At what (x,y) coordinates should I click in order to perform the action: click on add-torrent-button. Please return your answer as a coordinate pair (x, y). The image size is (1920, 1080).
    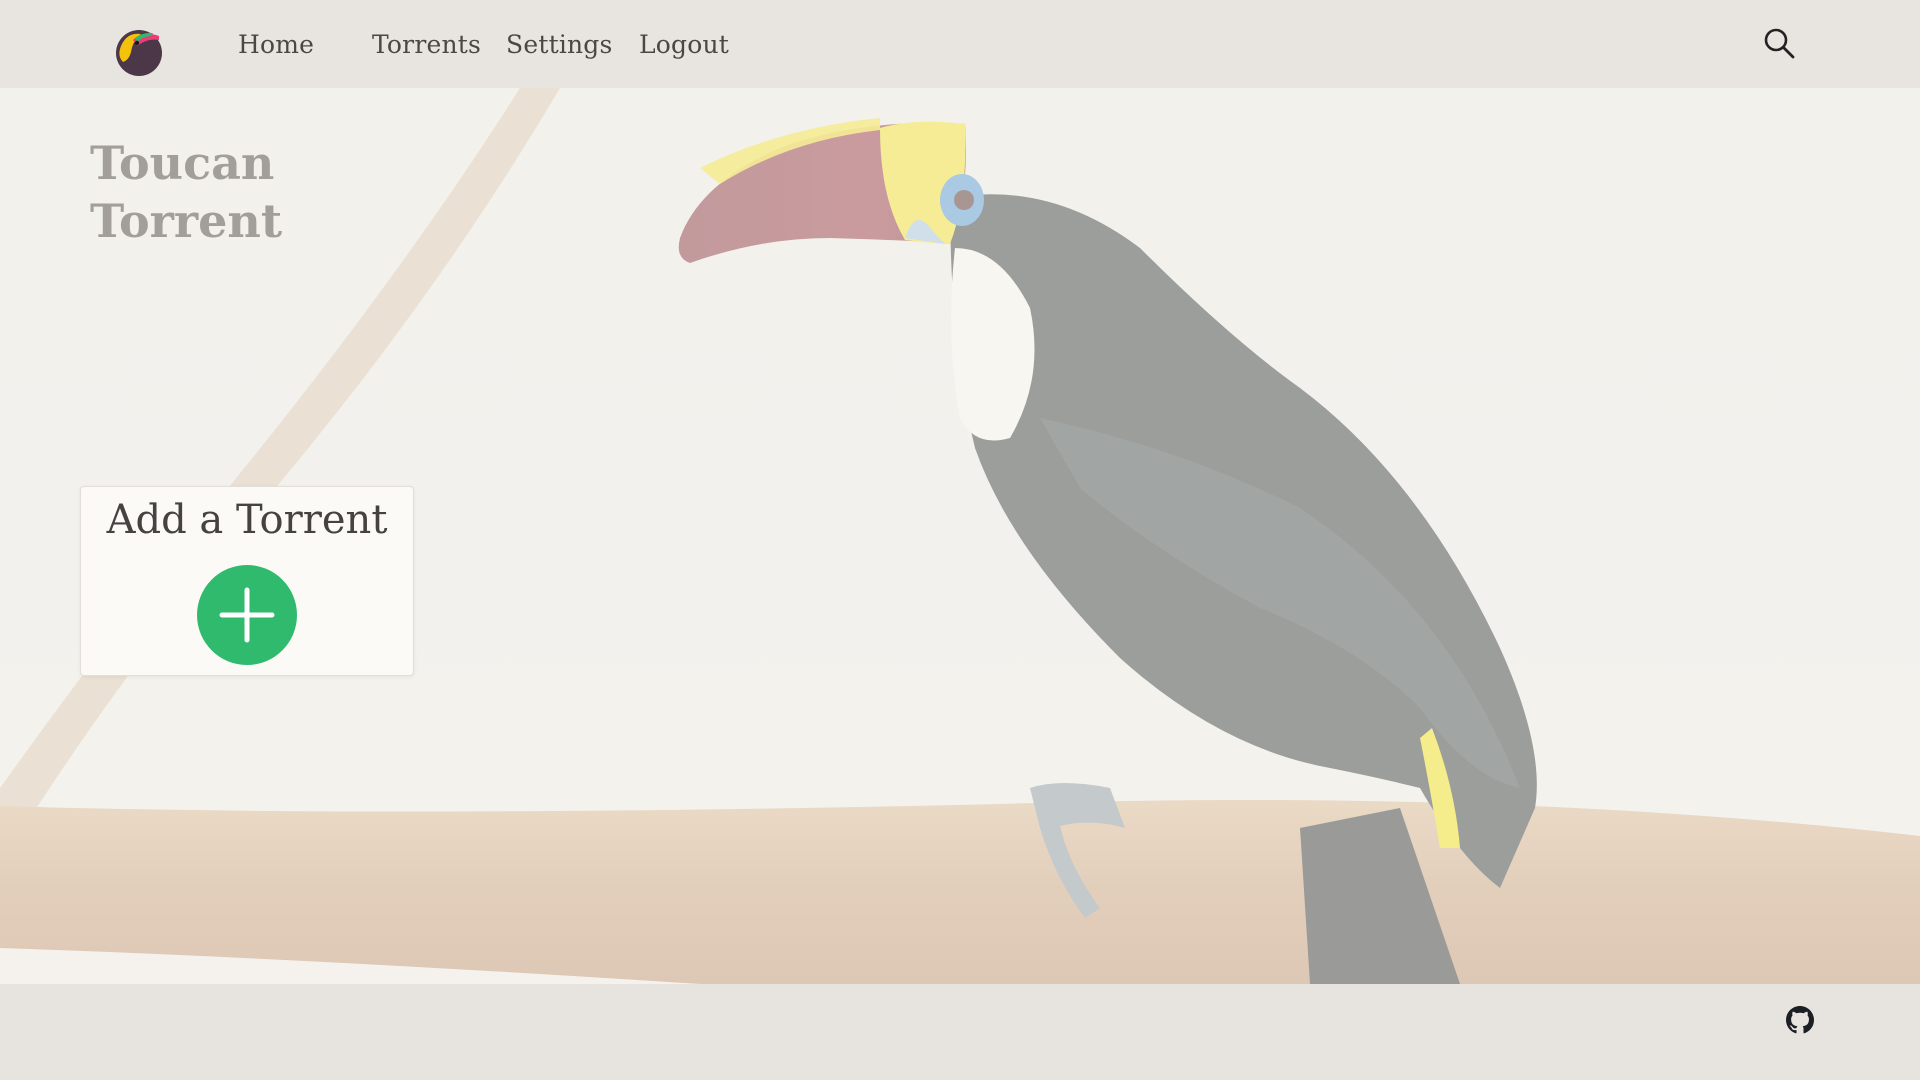
    Looking at the image, I should click on (247, 615).